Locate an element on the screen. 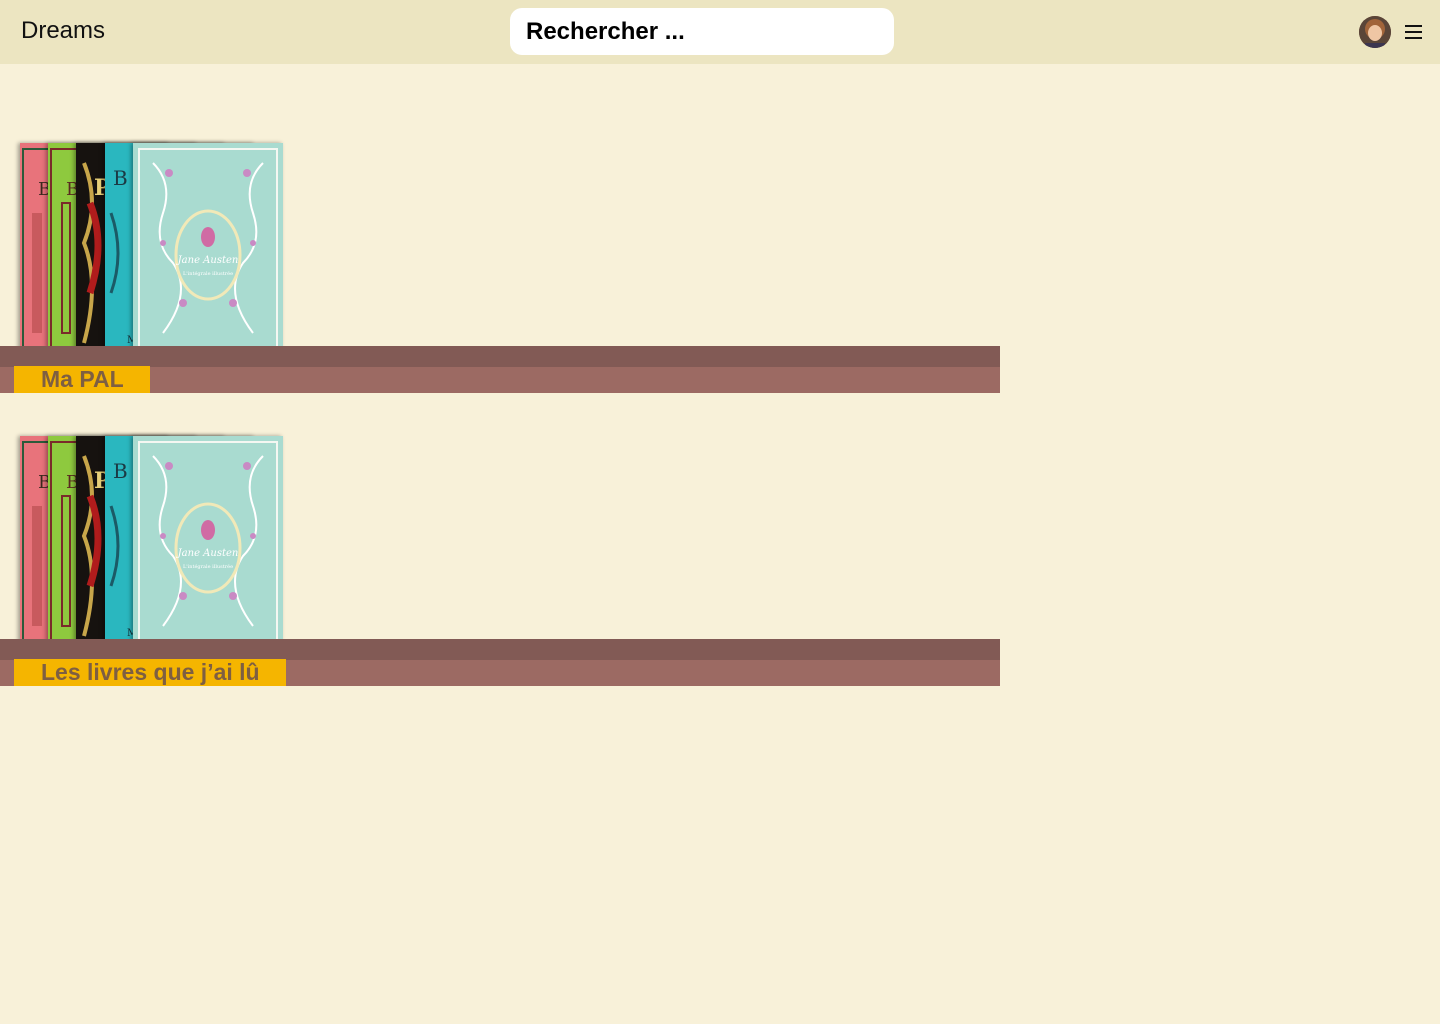 The height and width of the screenshot is (1024, 1440). search-input is located at coordinates (702, 31).